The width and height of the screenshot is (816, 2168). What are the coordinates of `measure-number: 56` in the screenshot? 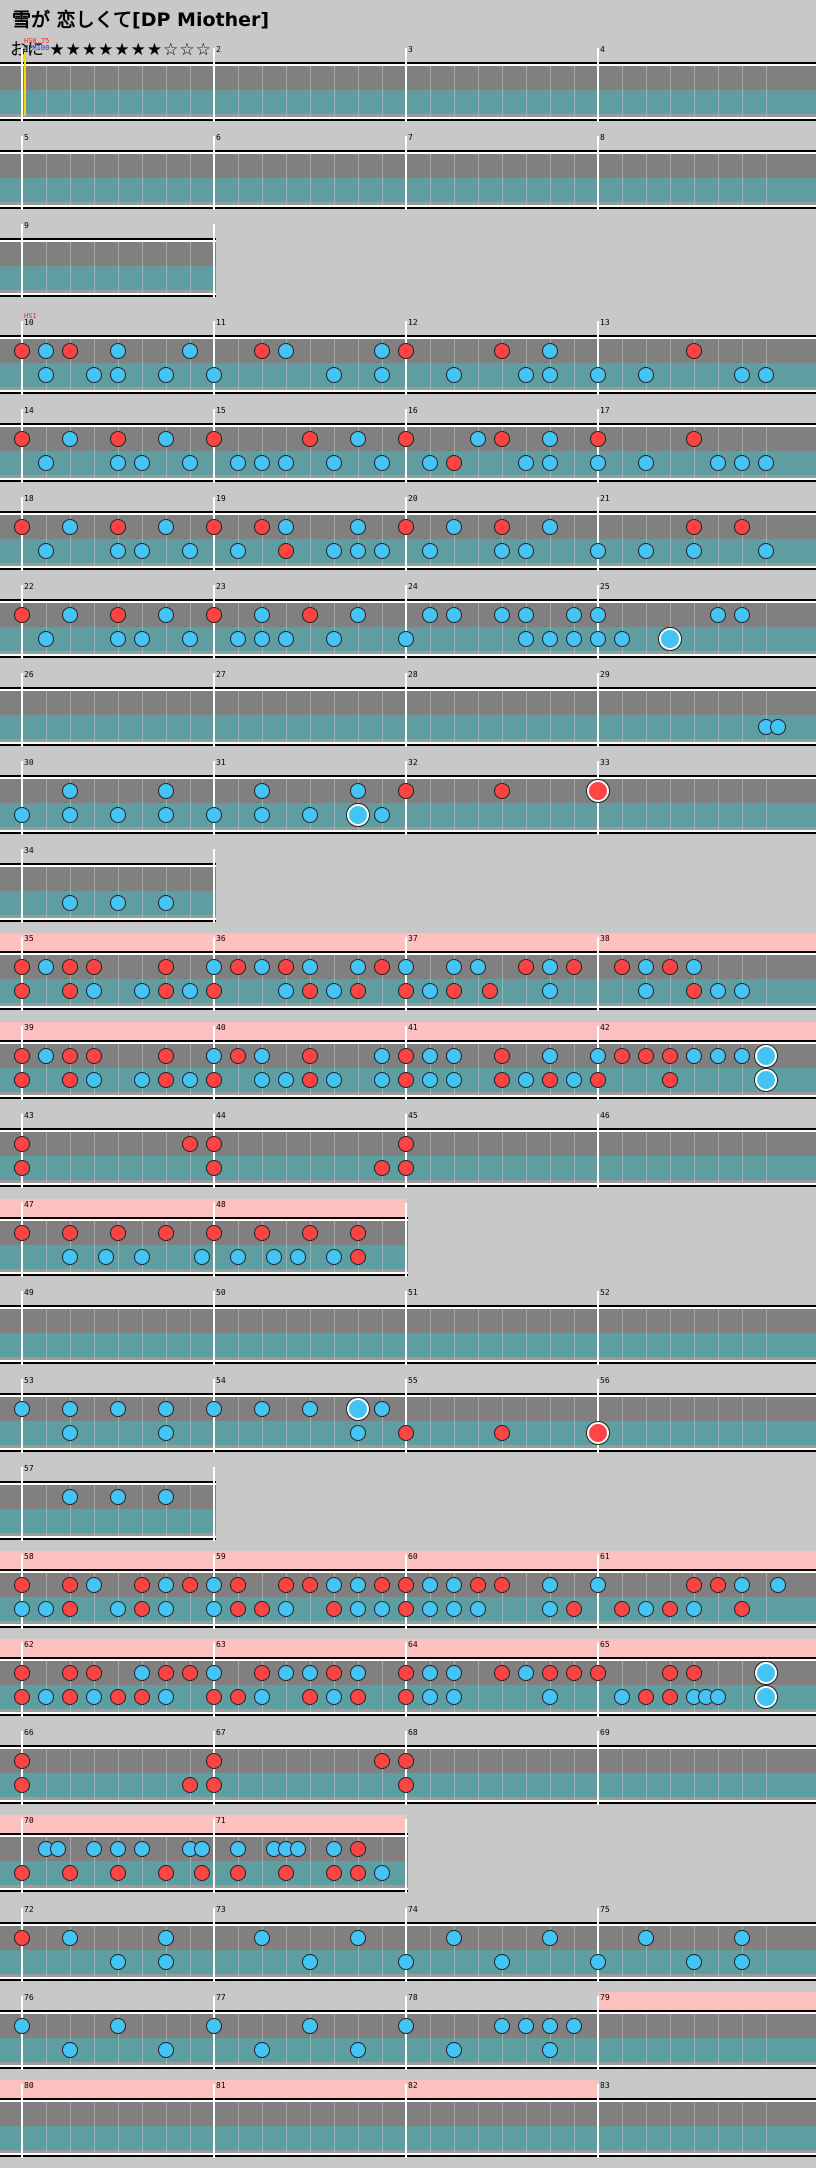 It's located at (605, 1380).